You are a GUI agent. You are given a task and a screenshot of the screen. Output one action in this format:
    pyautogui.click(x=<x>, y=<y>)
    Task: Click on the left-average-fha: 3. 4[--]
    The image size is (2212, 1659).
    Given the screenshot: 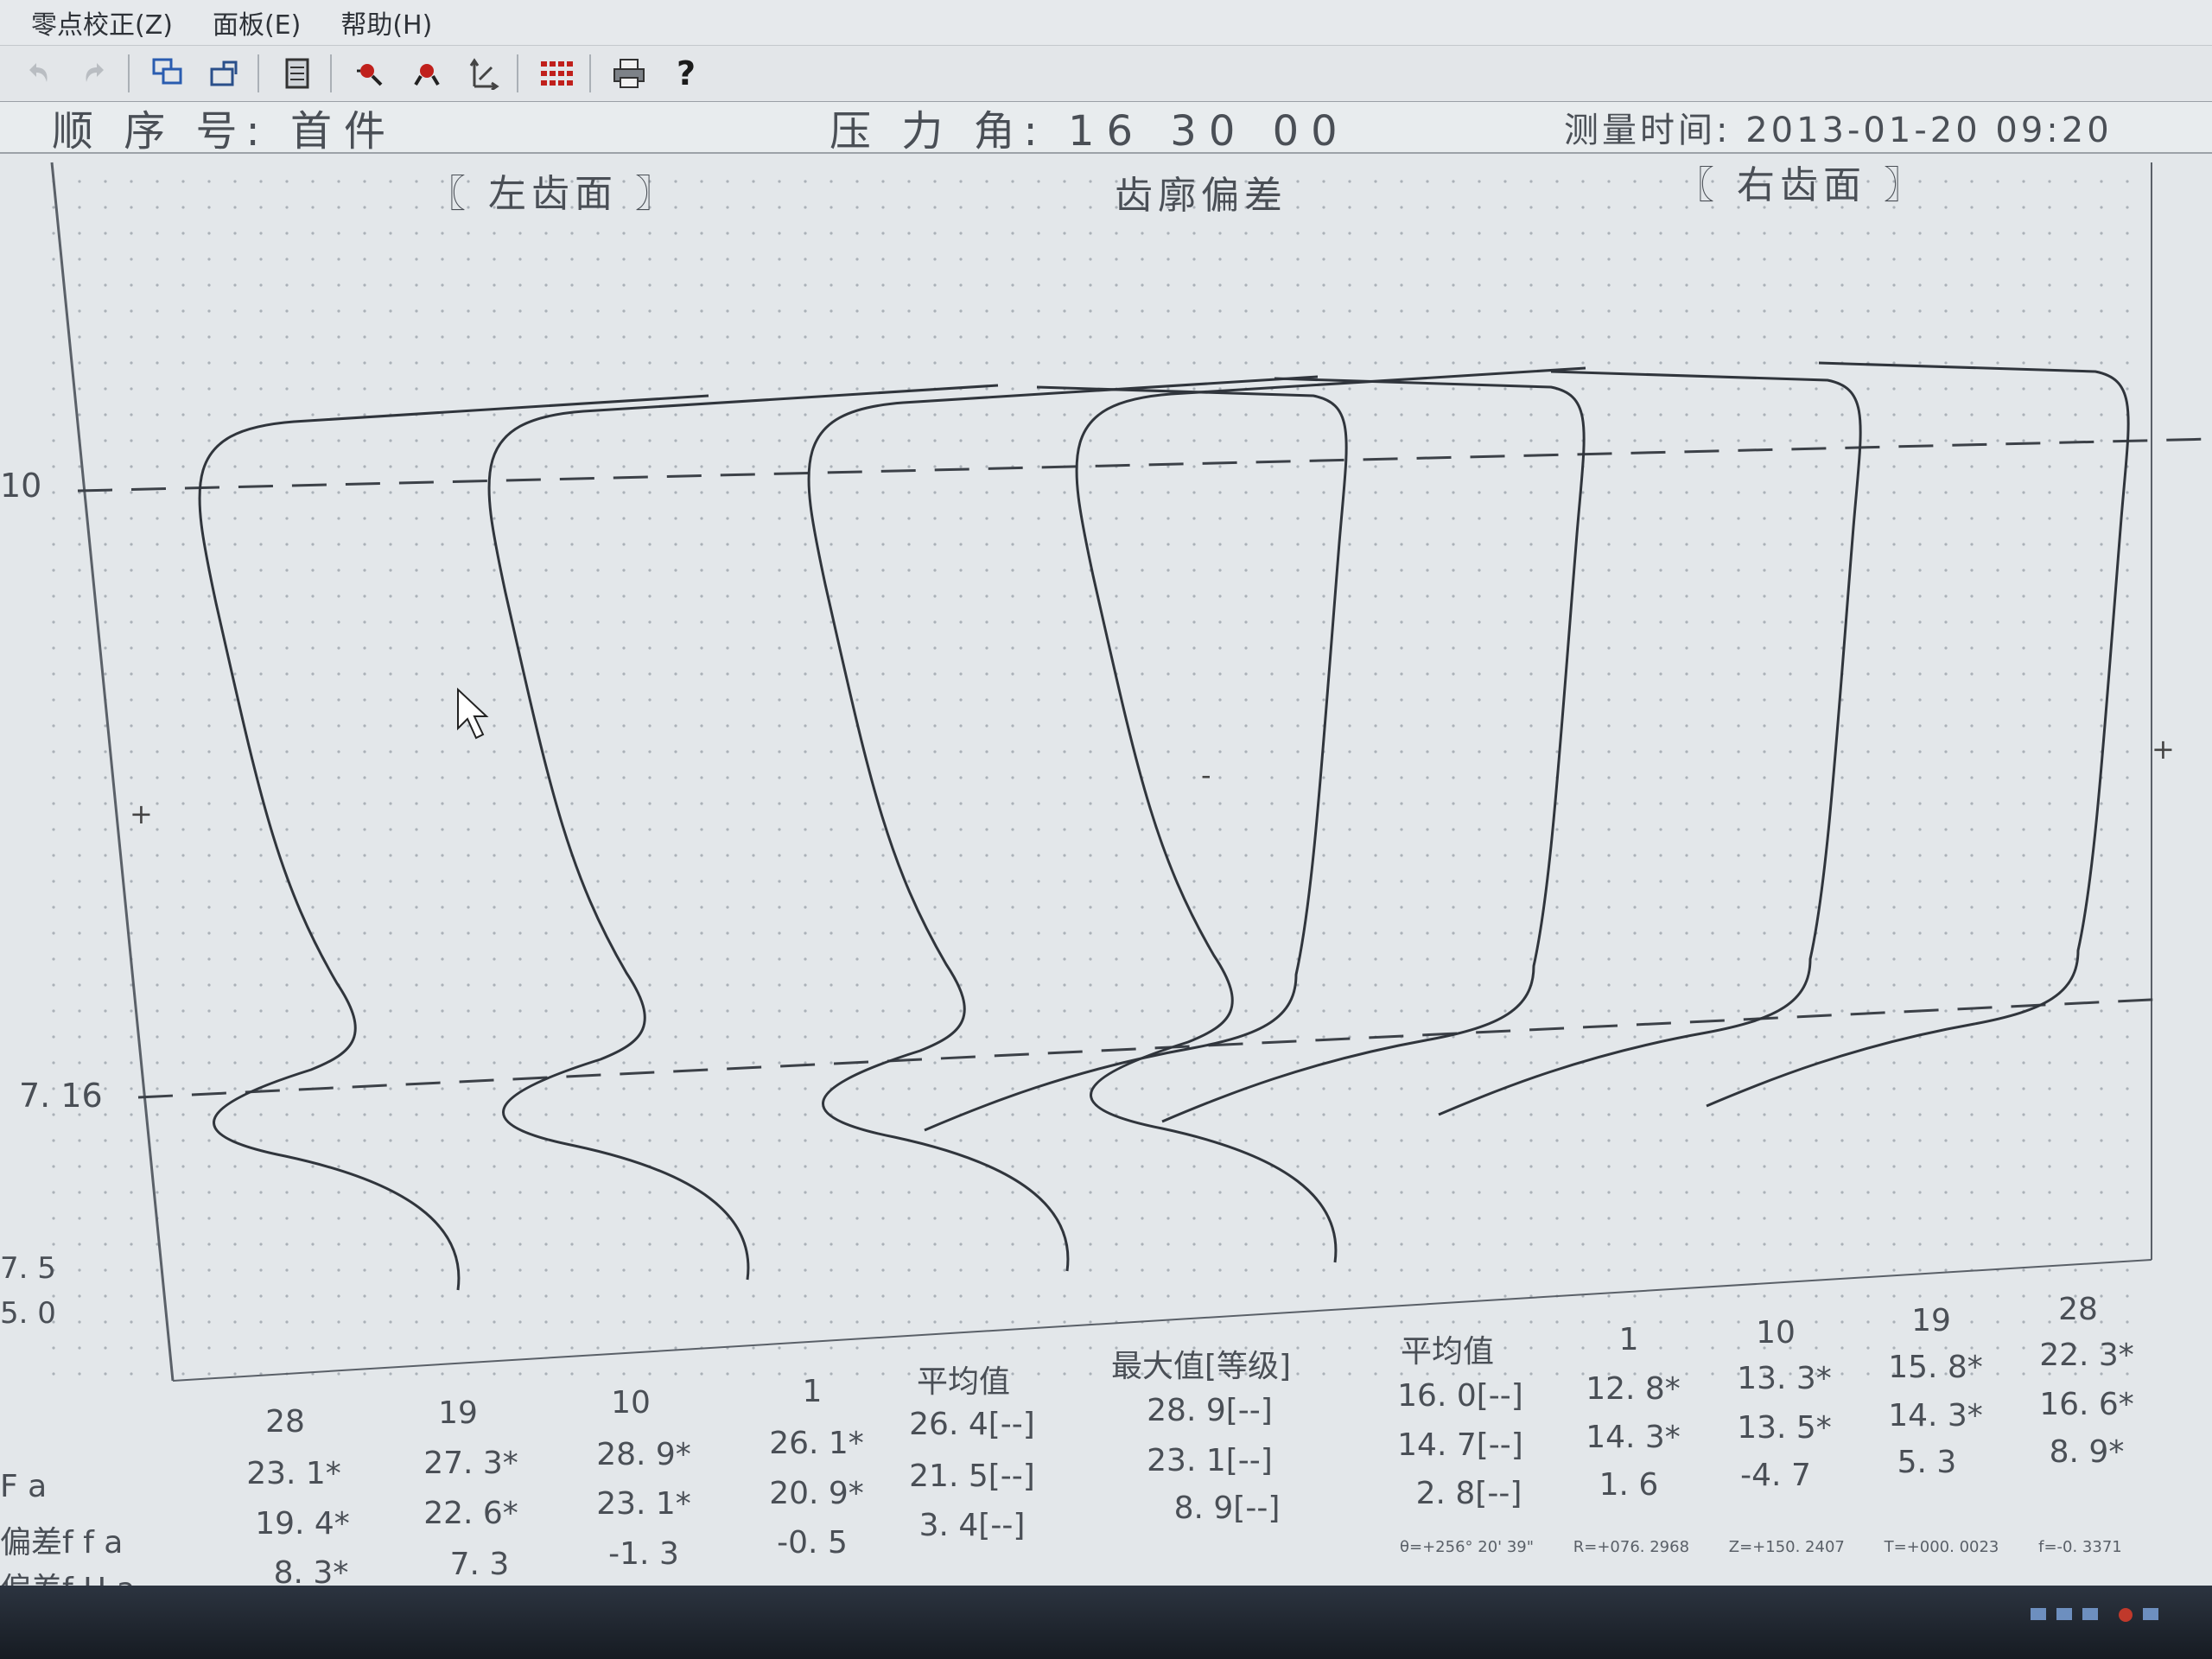 What is the action you would take?
    pyautogui.click(x=972, y=1525)
    